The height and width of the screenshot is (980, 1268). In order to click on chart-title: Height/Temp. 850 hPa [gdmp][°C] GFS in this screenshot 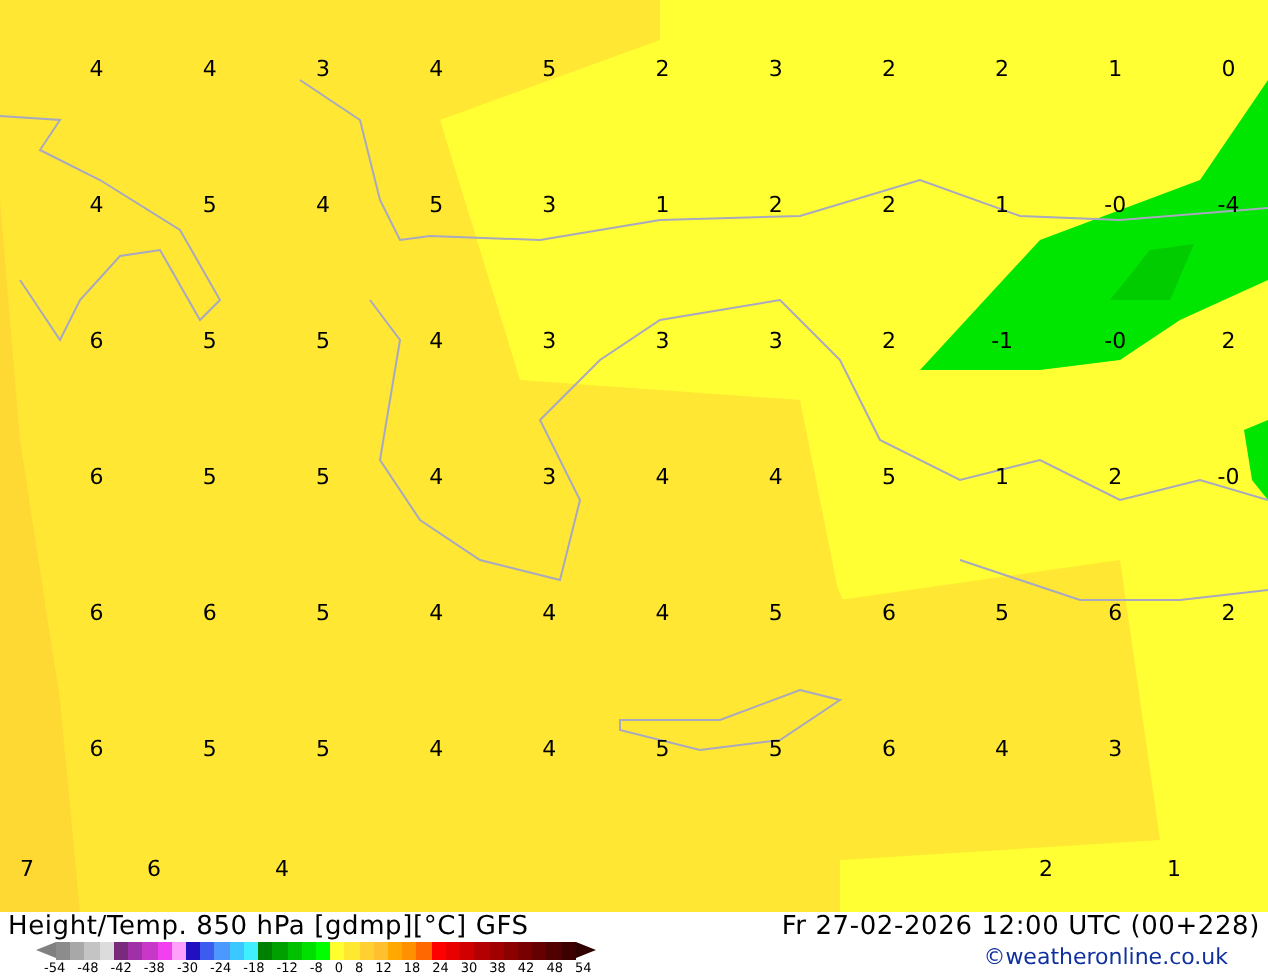, I will do `click(269, 927)`.